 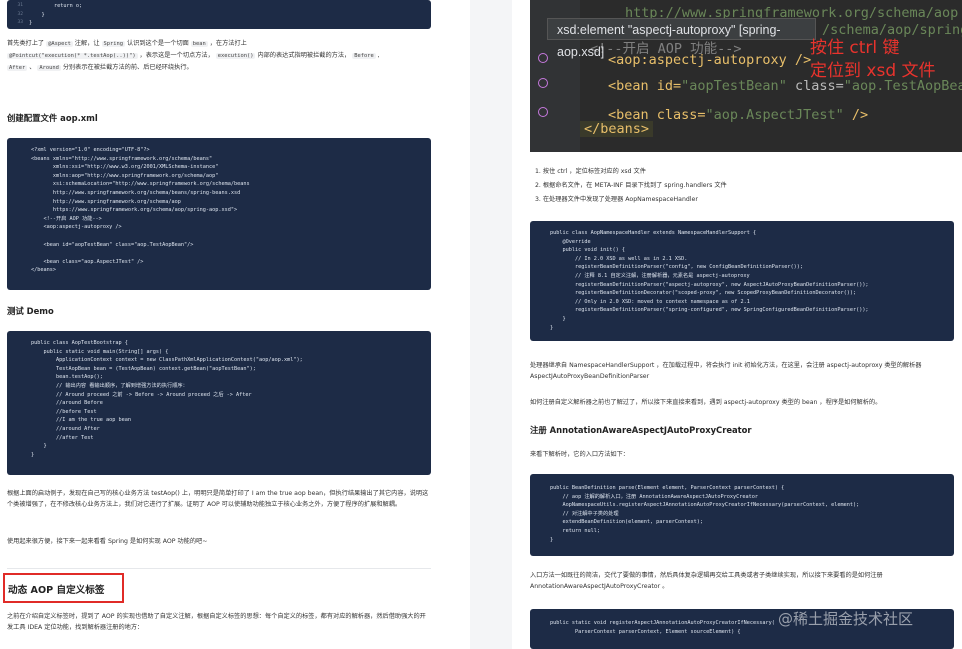 What do you see at coordinates (219, 568) in the screenshot?
I see `divider` at bounding box center [219, 568].